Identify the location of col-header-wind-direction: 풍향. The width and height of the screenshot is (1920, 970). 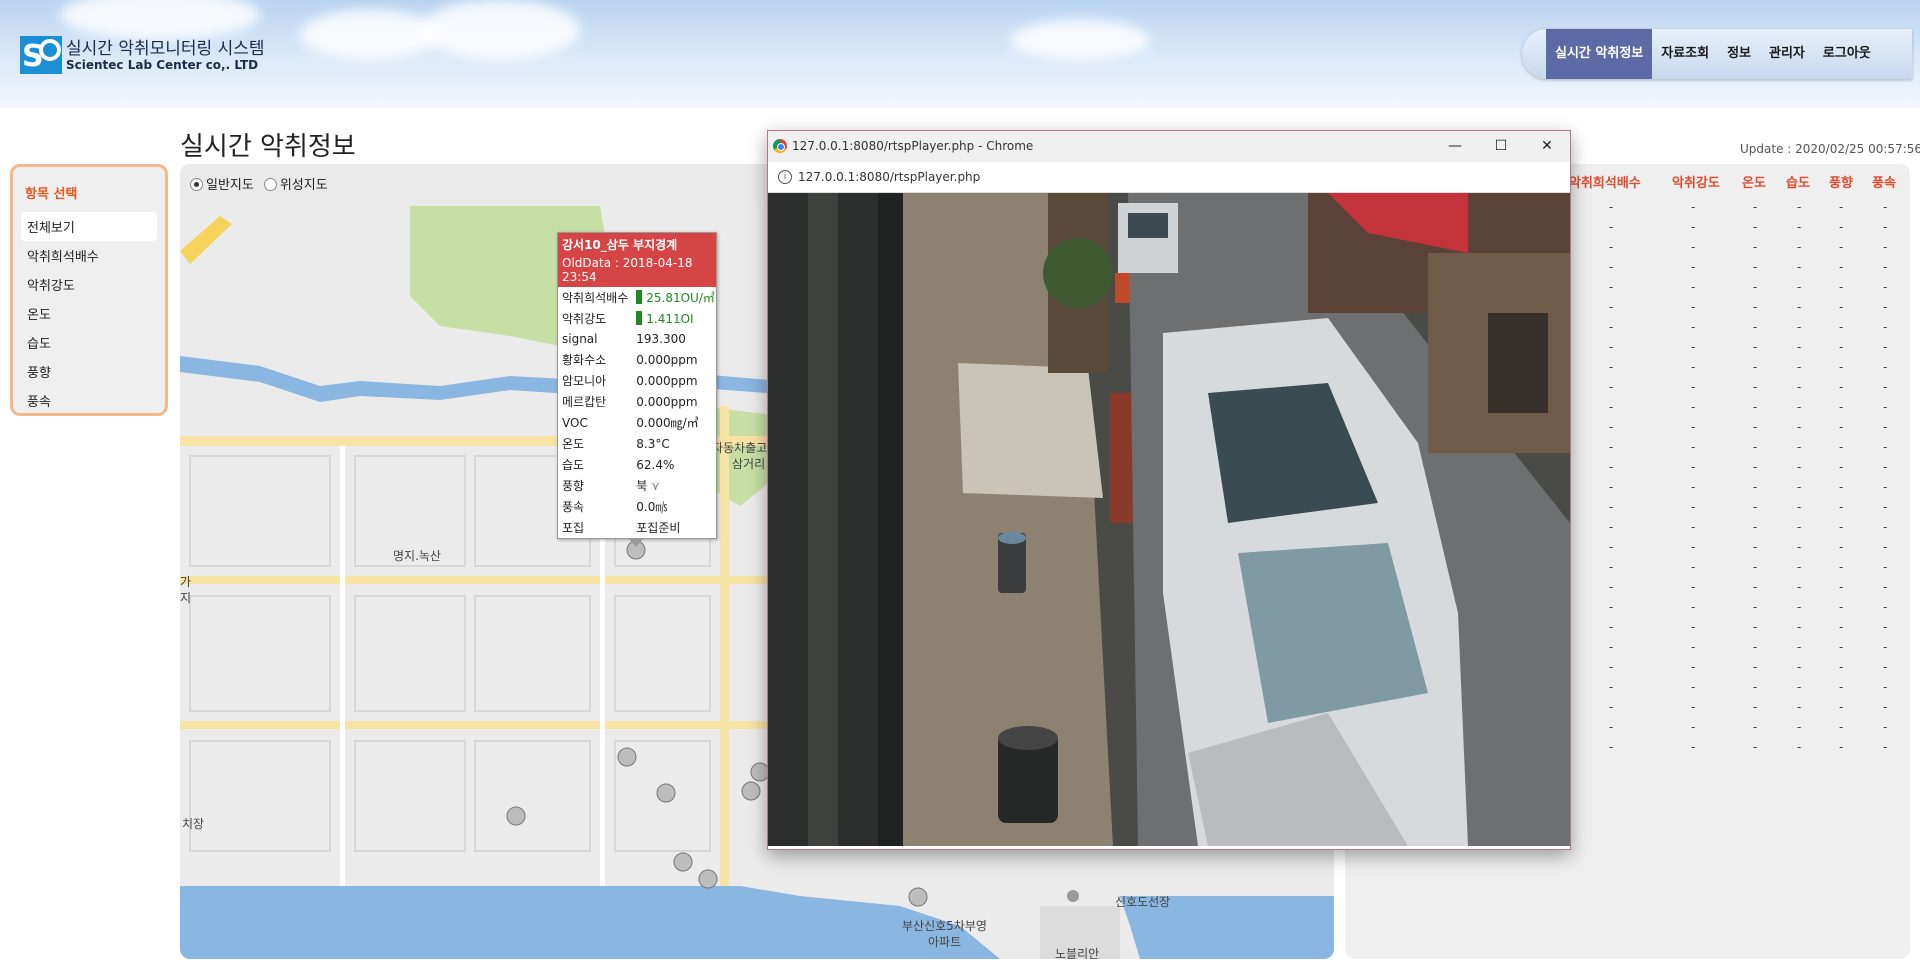
(1841, 182).